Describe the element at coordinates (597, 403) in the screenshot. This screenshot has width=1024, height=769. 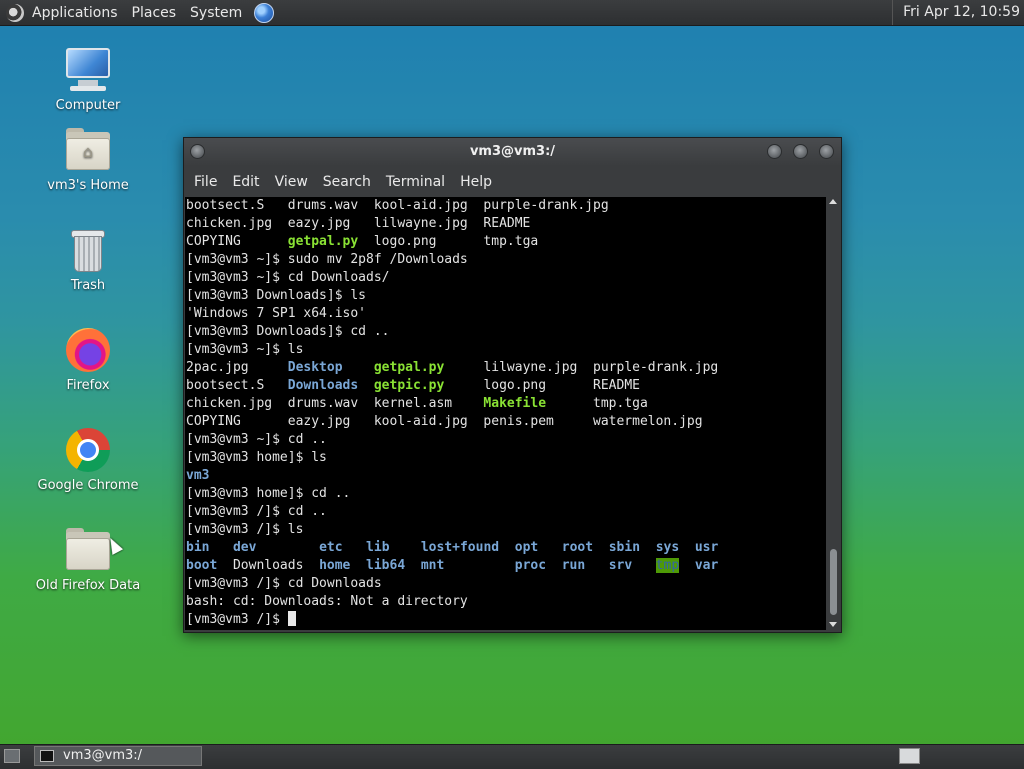
I see `terminal-text: tmp.tga` at that location.